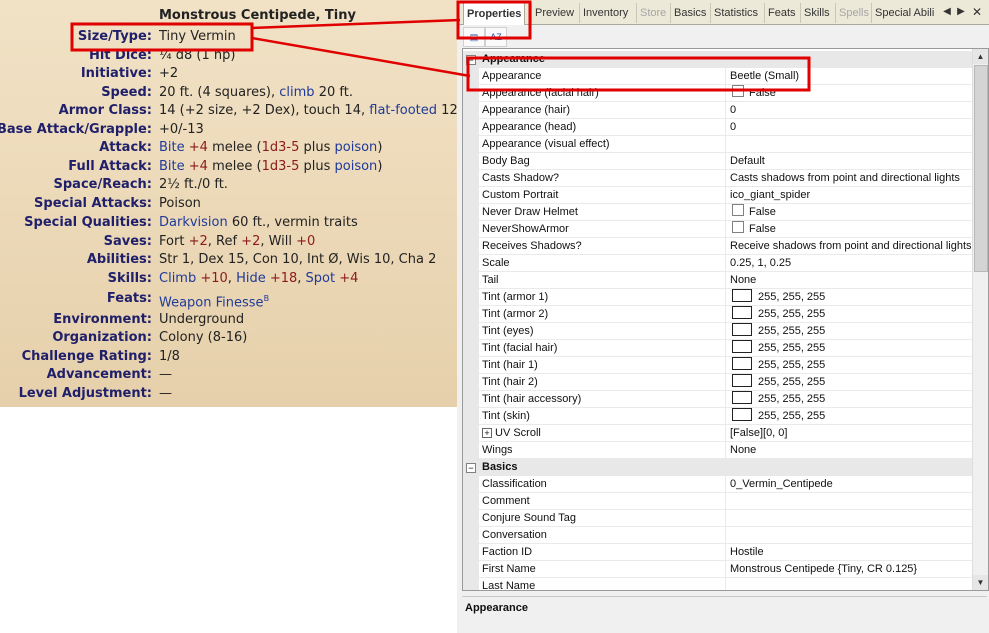  What do you see at coordinates (487, 433) in the screenshot?
I see `expand-icon: +` at bounding box center [487, 433].